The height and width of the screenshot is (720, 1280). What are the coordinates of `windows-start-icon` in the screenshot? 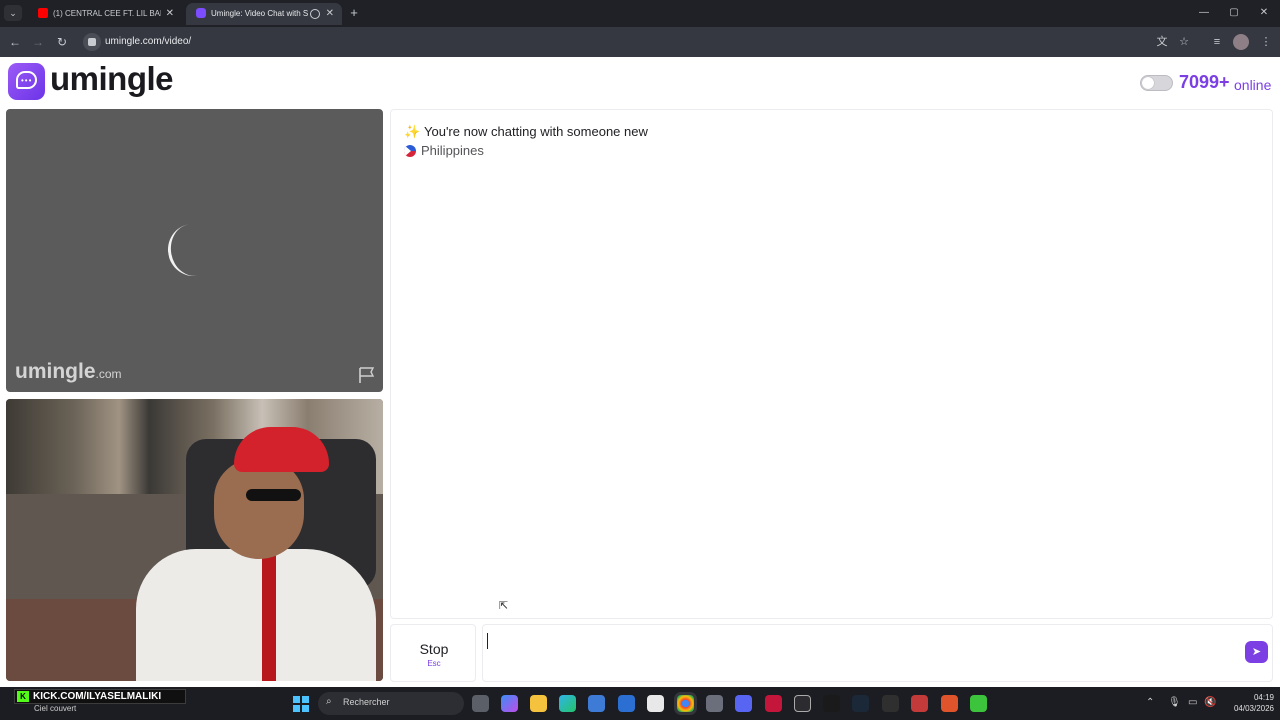 It's located at (301, 704).